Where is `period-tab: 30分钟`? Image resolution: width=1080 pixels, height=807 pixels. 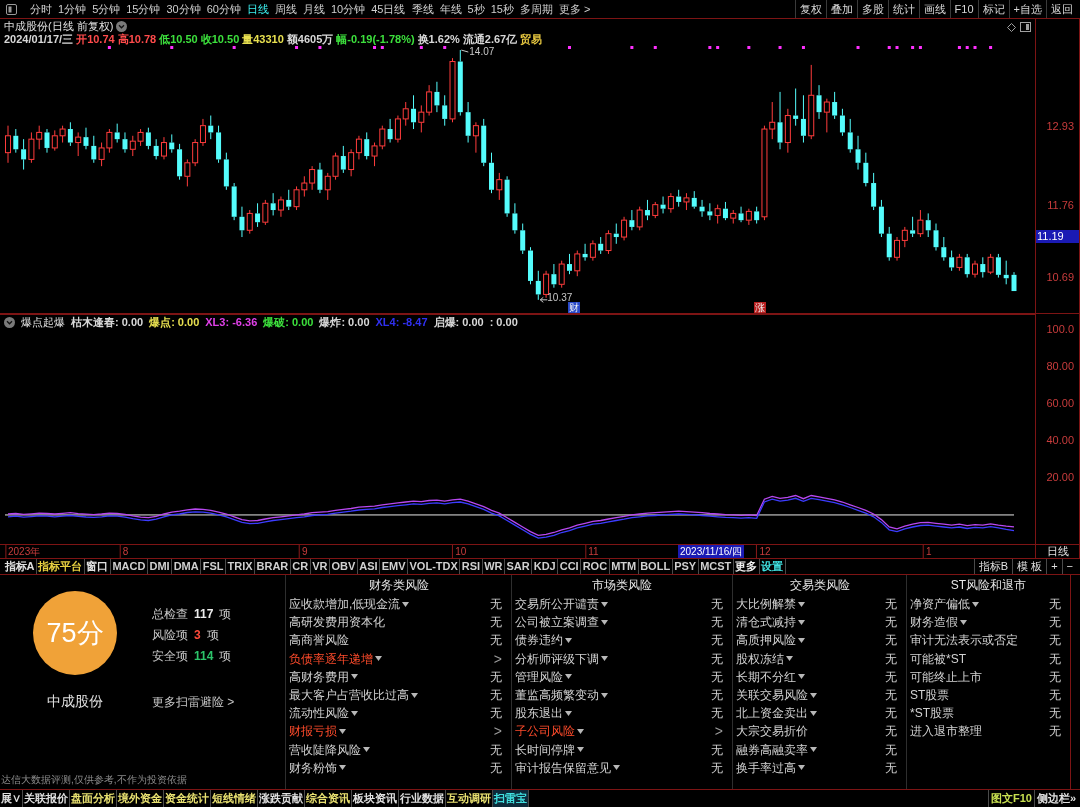
period-tab: 30分钟 is located at coordinates (183, 9).